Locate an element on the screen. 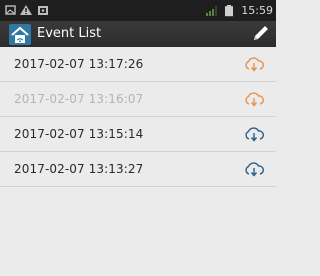  status-time: 15:59 is located at coordinates (257, 10).